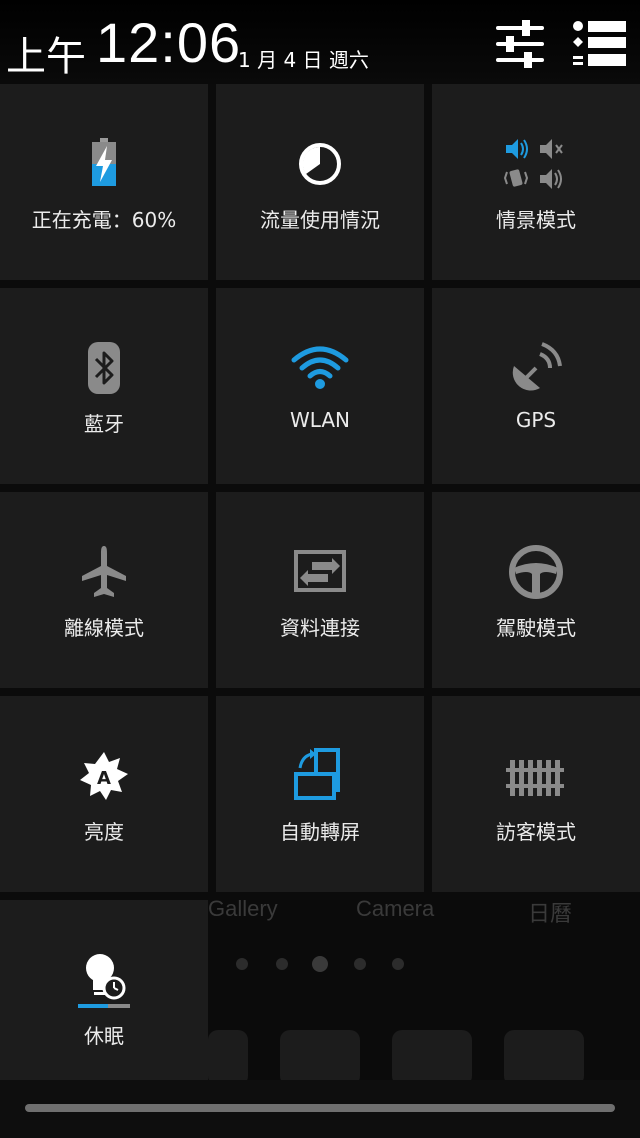 The width and height of the screenshot is (640, 1138). What do you see at coordinates (320, 420) in the screenshot?
I see `tile-label: WLAN` at bounding box center [320, 420].